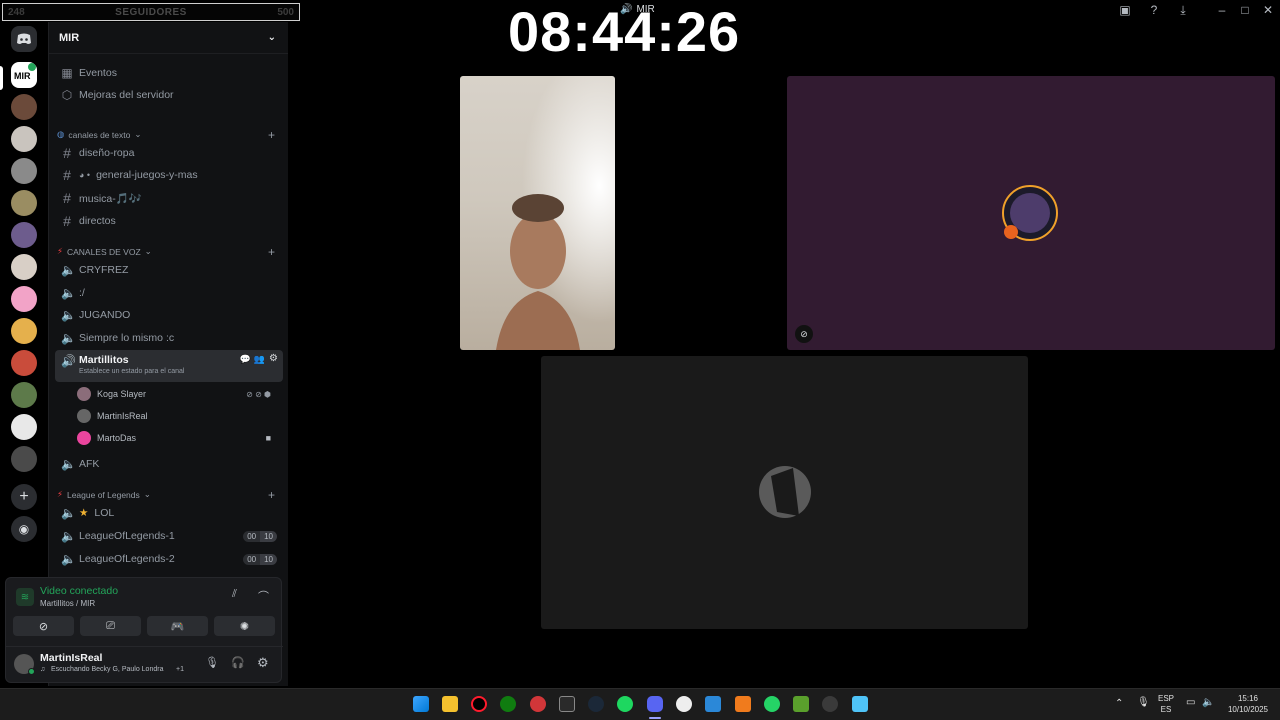  I want to click on minimize-button: –, so click(1222, 10).